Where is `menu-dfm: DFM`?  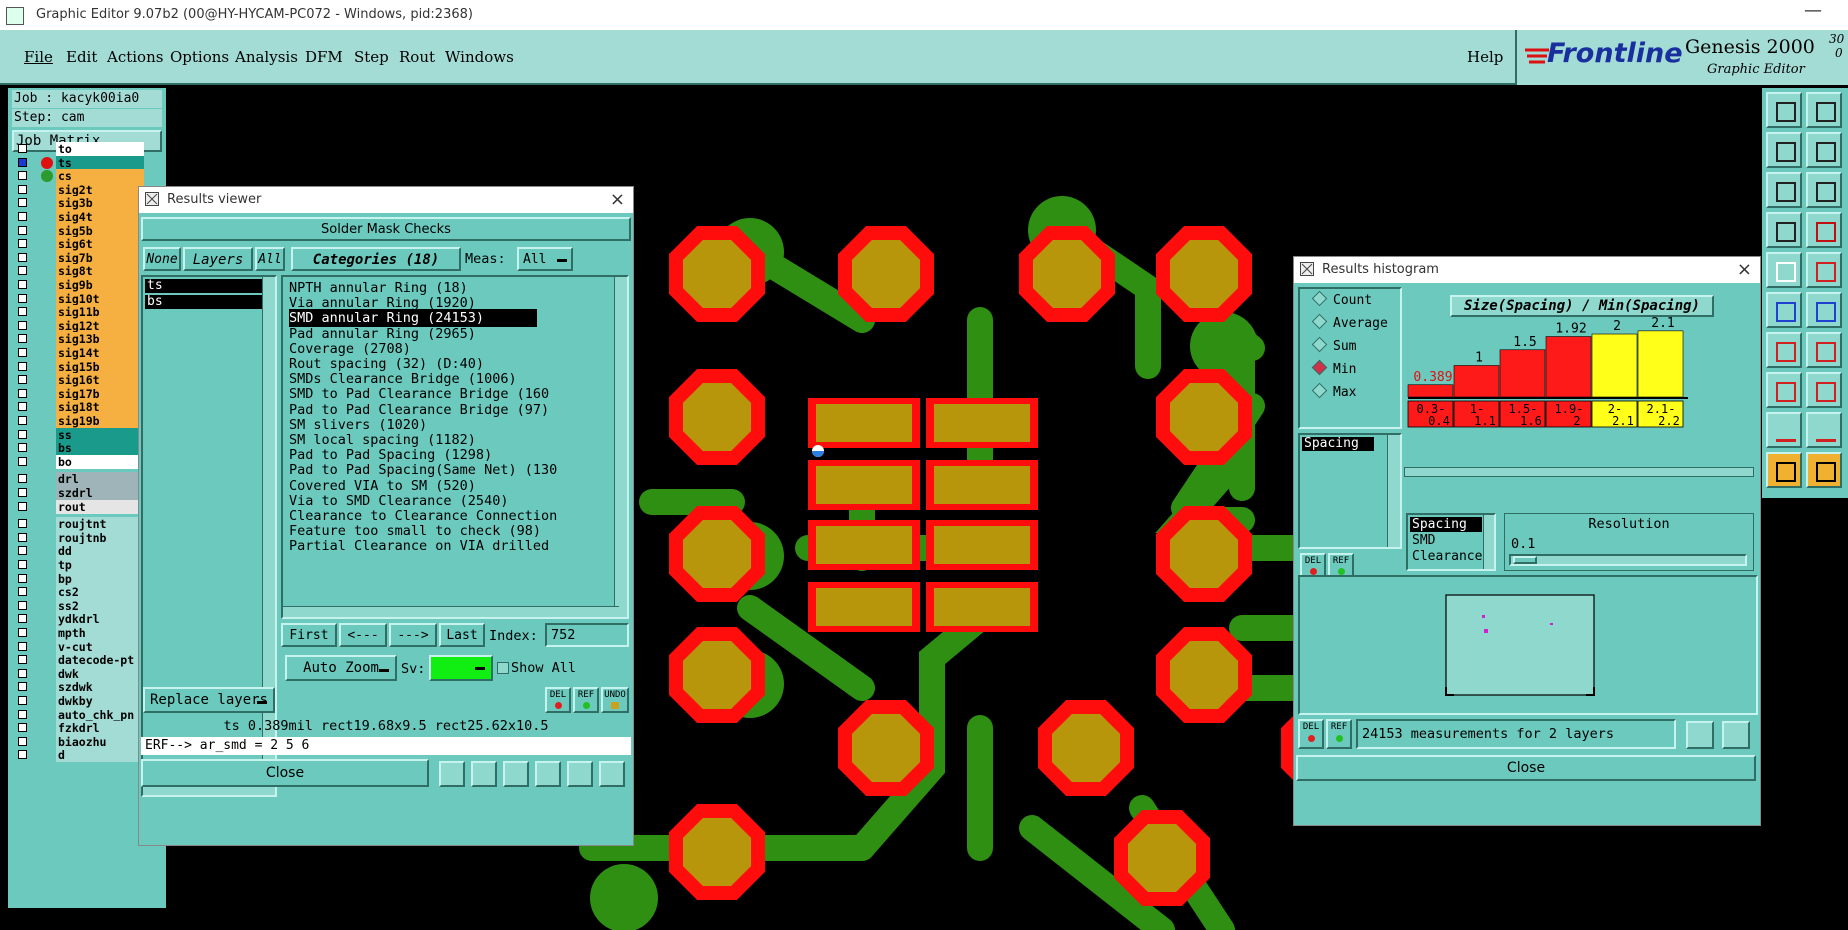
menu-dfm: DFM is located at coordinates (324, 57).